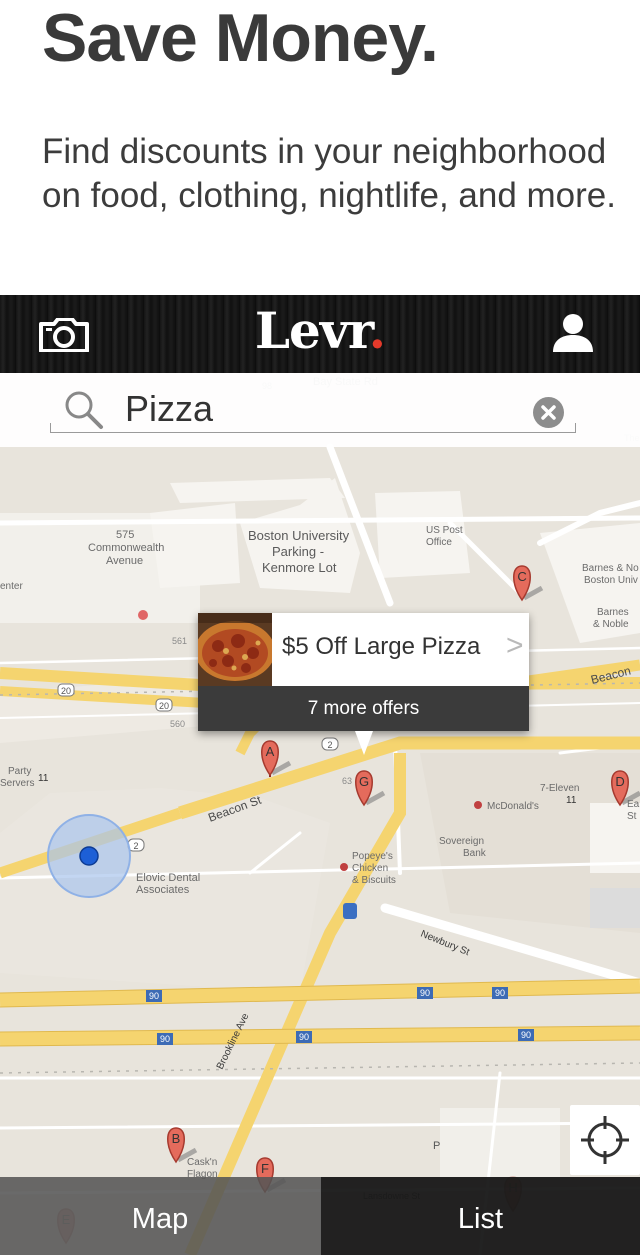 The width and height of the screenshot is (640, 1255). Describe the element at coordinates (480, 1216) in the screenshot. I see `tab-list: List` at that location.